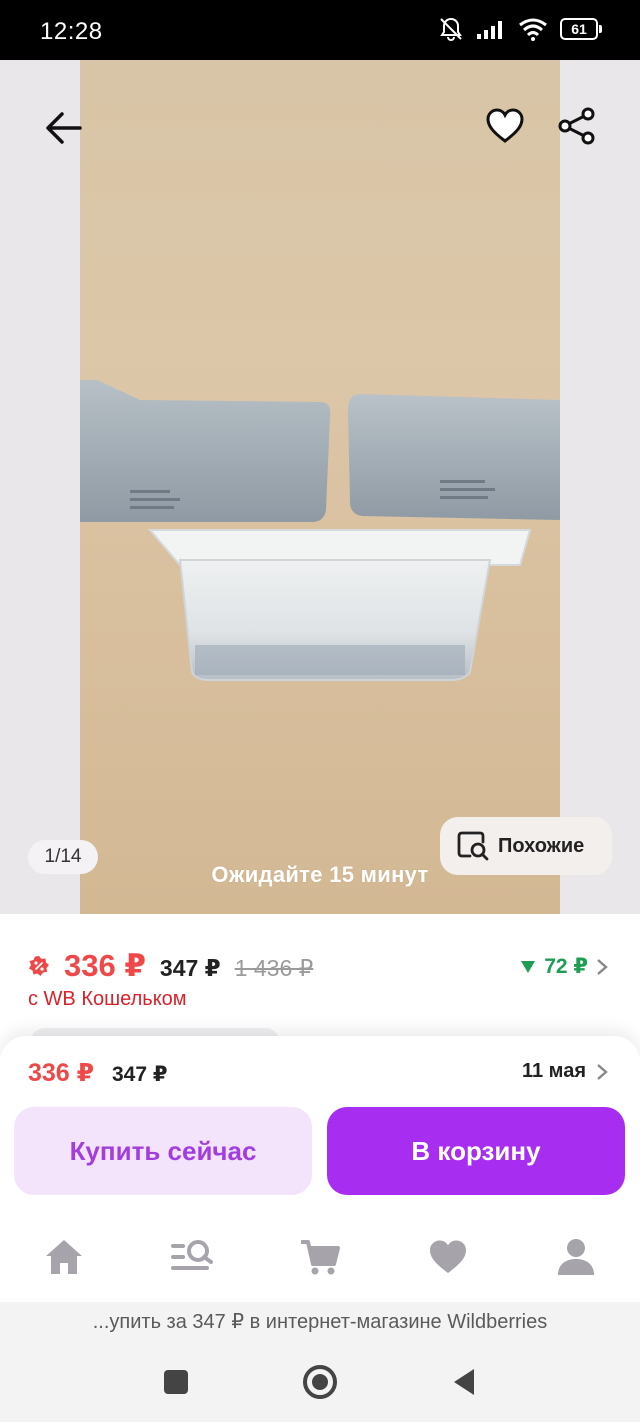 This screenshot has height=1422, width=640. I want to click on status-time: 12:28, so click(71, 31).